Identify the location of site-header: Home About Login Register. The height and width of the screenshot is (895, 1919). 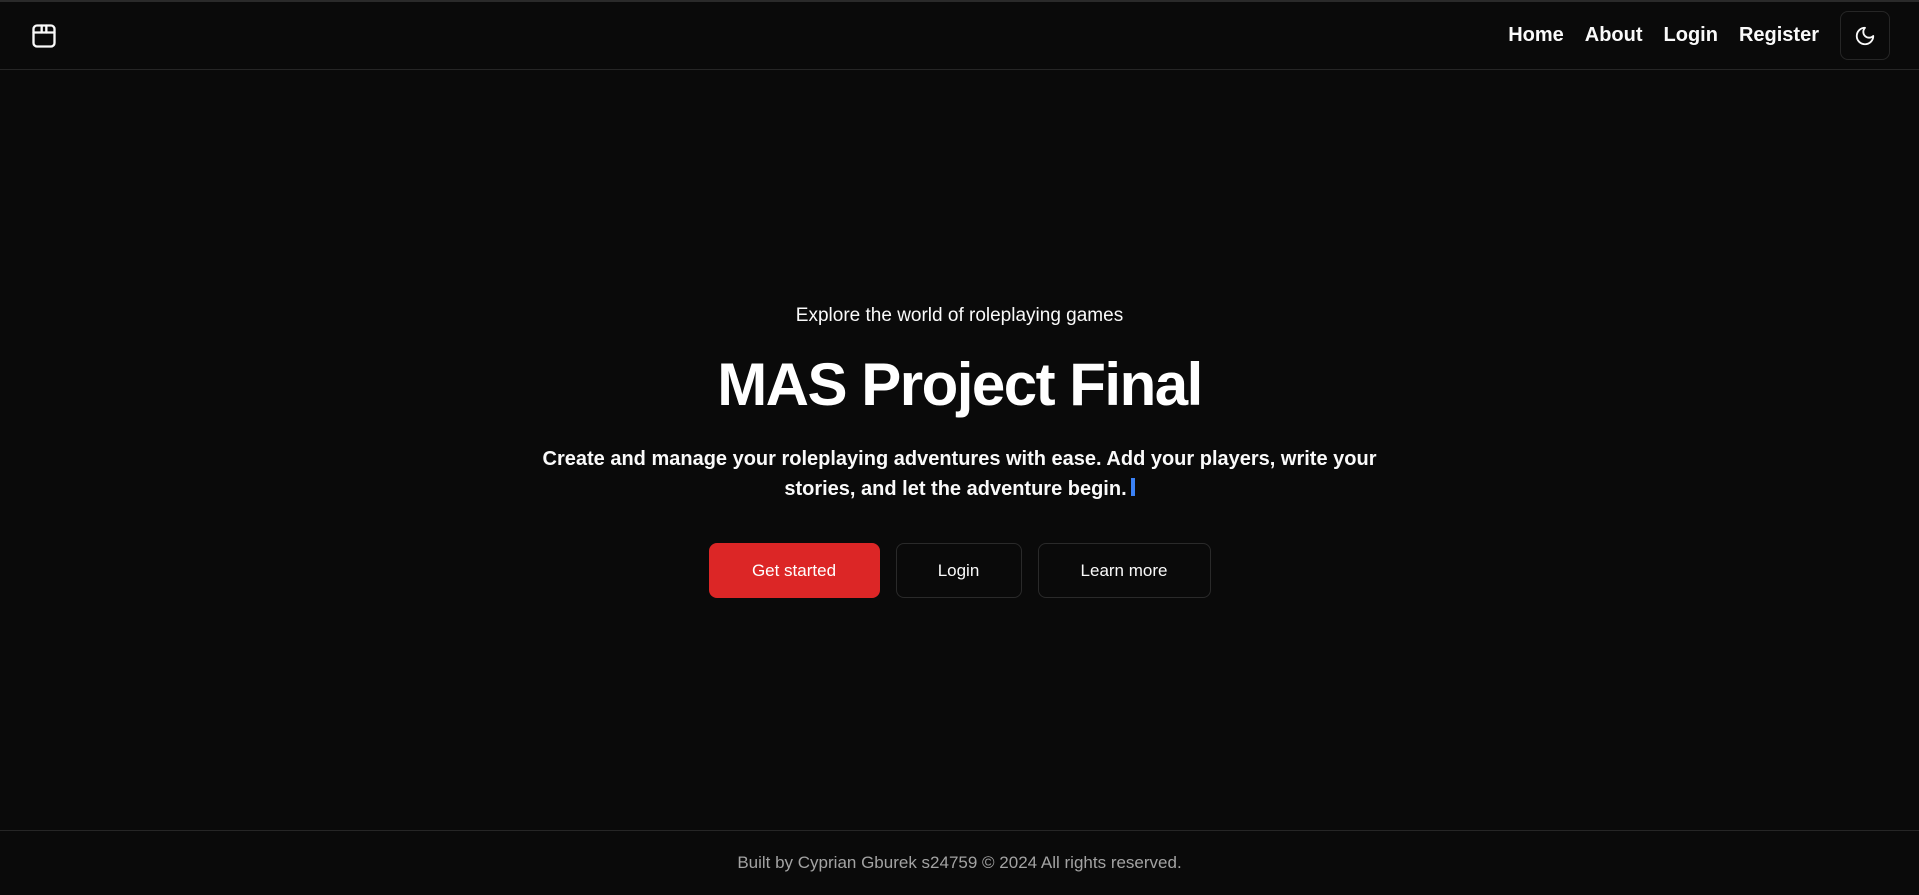
(959, 35).